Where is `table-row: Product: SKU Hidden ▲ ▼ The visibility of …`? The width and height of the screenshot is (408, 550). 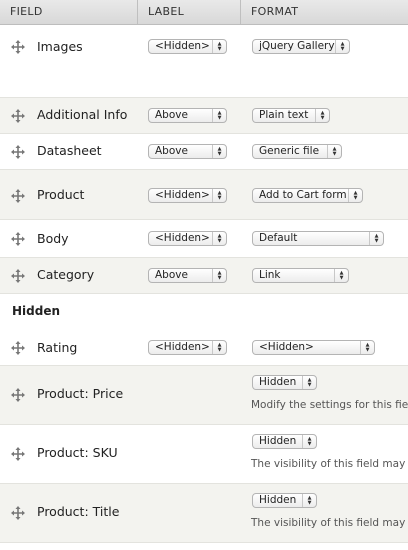
table-row: Product: SKU Hidden ▲ ▼ The visibility of … is located at coordinates (204, 454).